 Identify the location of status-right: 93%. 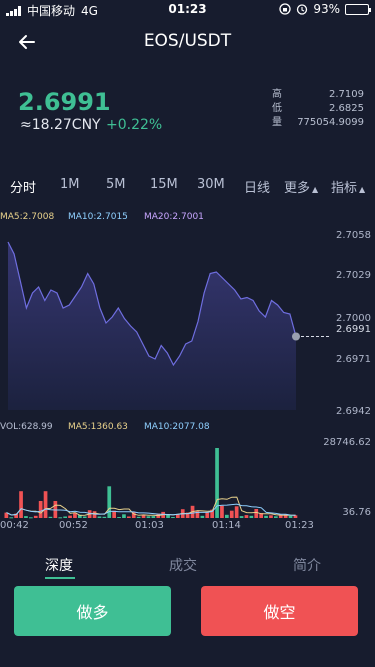
(325, 9).